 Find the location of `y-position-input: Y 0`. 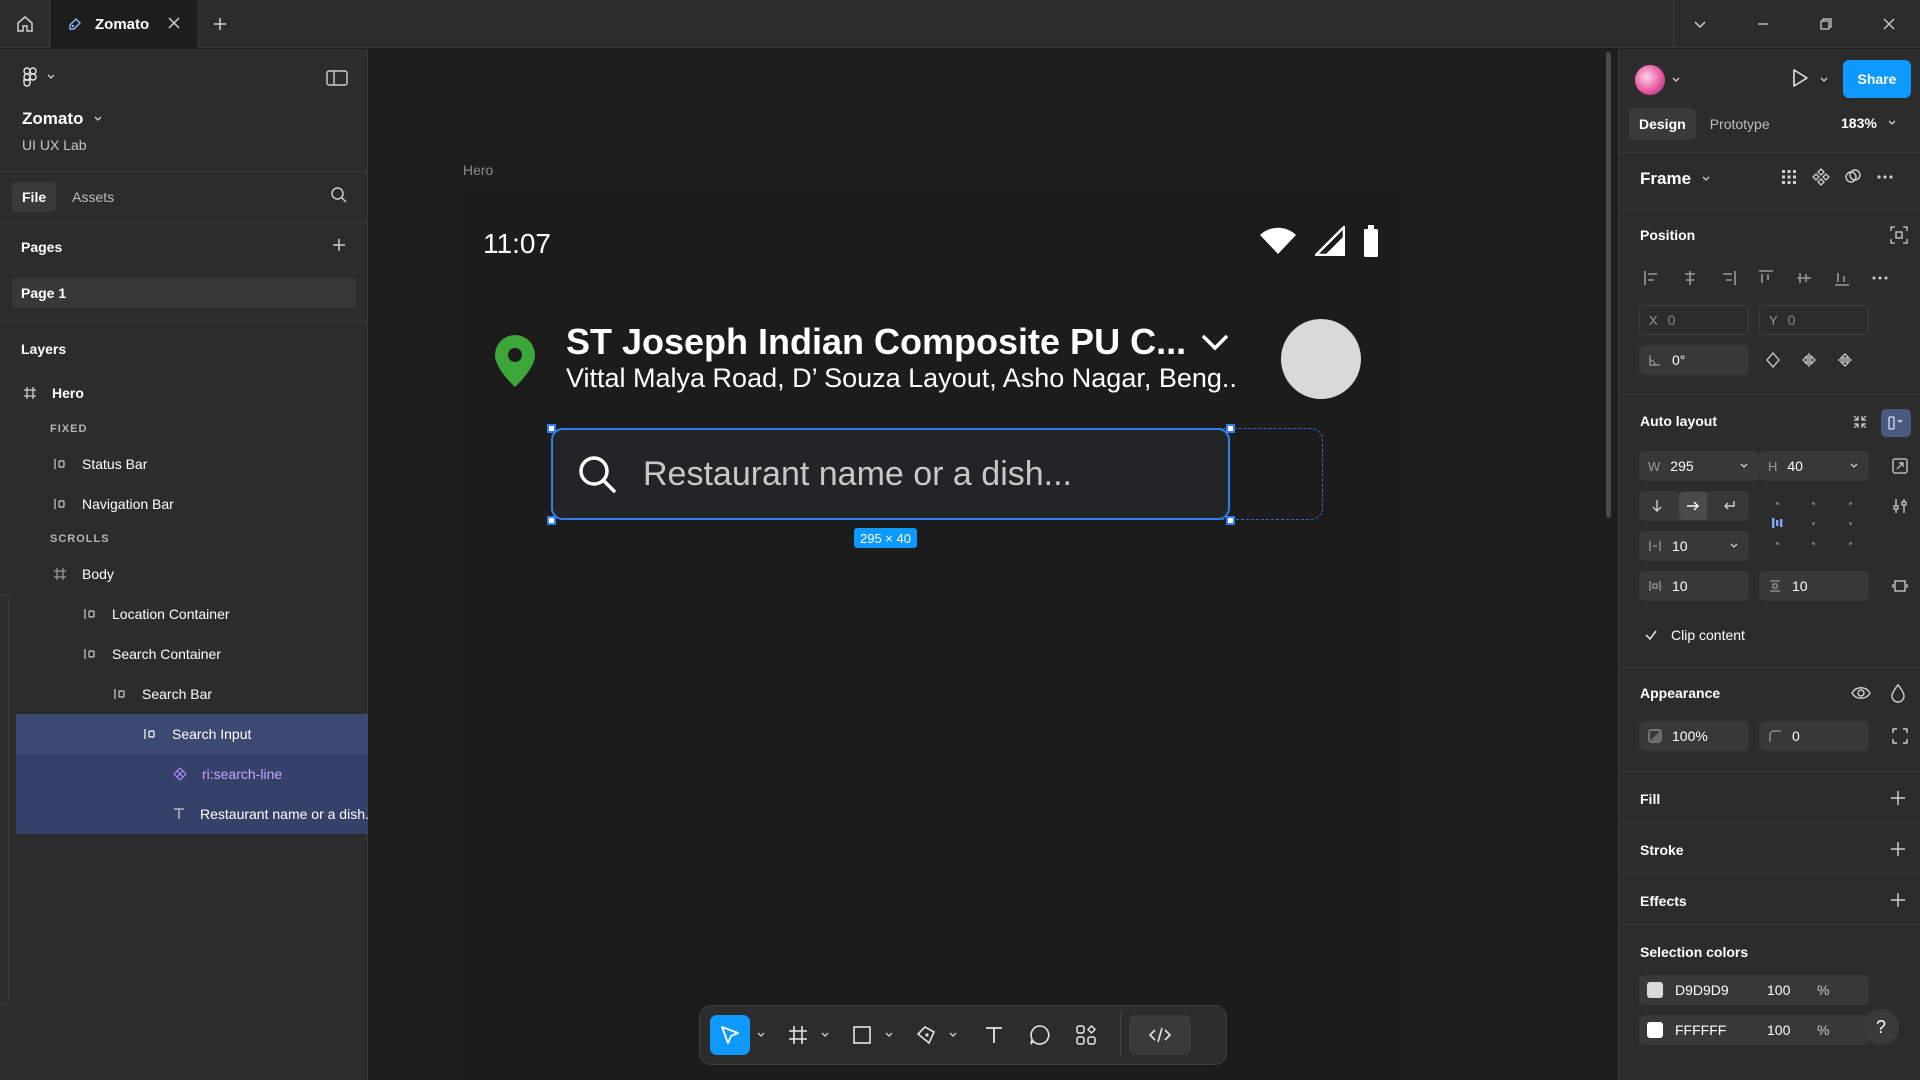

y-position-input: Y 0 is located at coordinates (1814, 320).